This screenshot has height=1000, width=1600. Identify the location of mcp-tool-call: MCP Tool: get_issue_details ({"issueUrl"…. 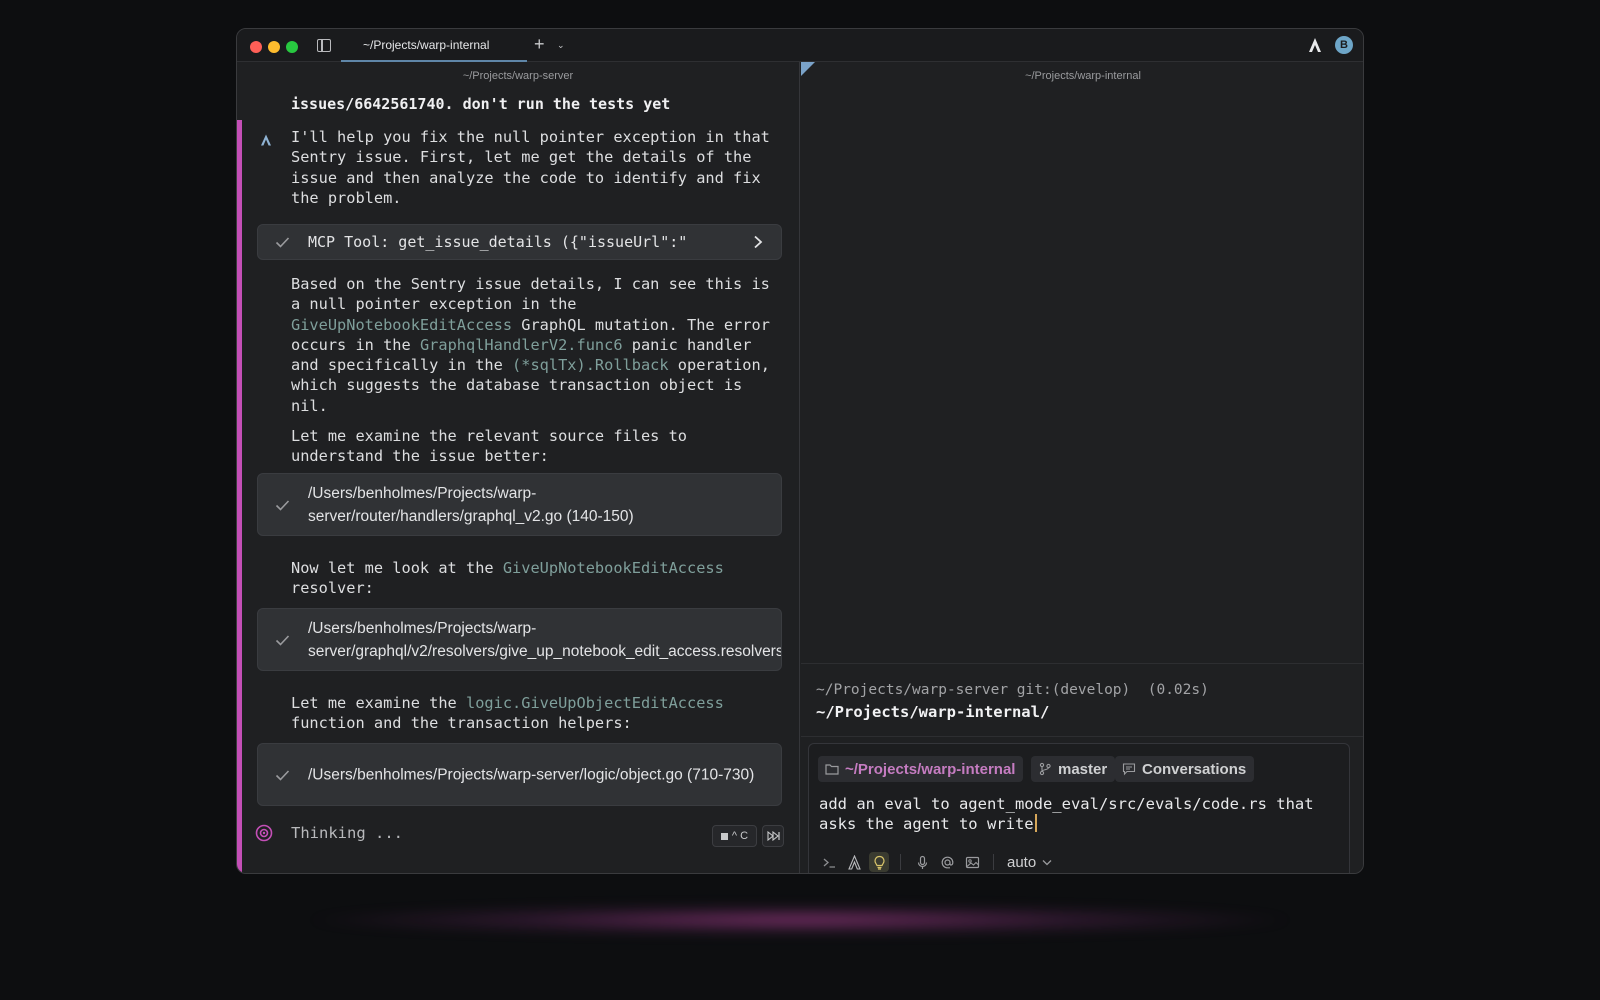
(519, 242).